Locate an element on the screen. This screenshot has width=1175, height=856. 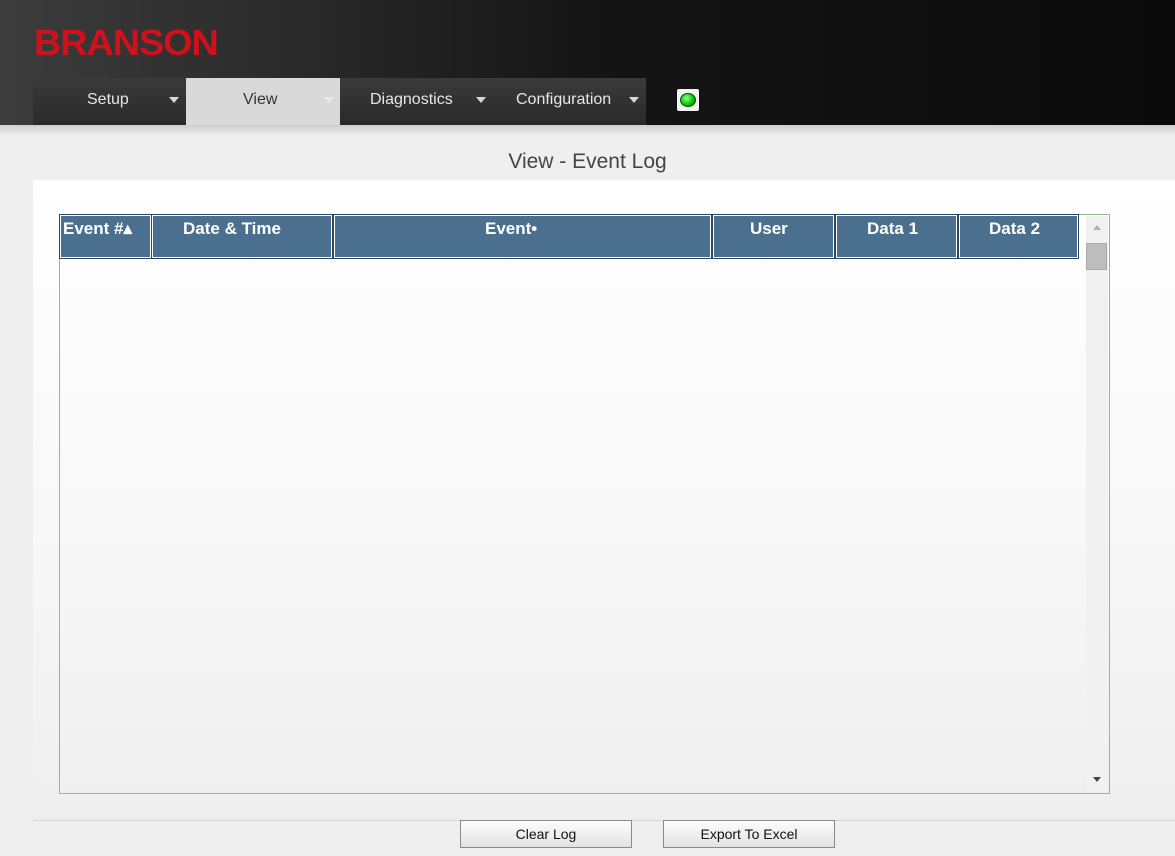
scroll-down-icon is located at coordinates (1097, 779).